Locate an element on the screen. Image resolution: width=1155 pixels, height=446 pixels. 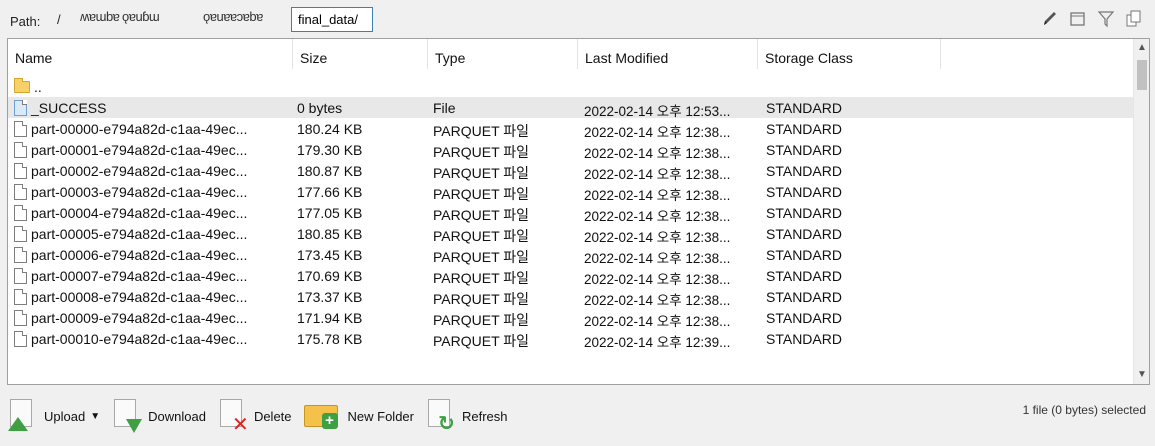
path-current-input: final_data/ is located at coordinates (332, 19).